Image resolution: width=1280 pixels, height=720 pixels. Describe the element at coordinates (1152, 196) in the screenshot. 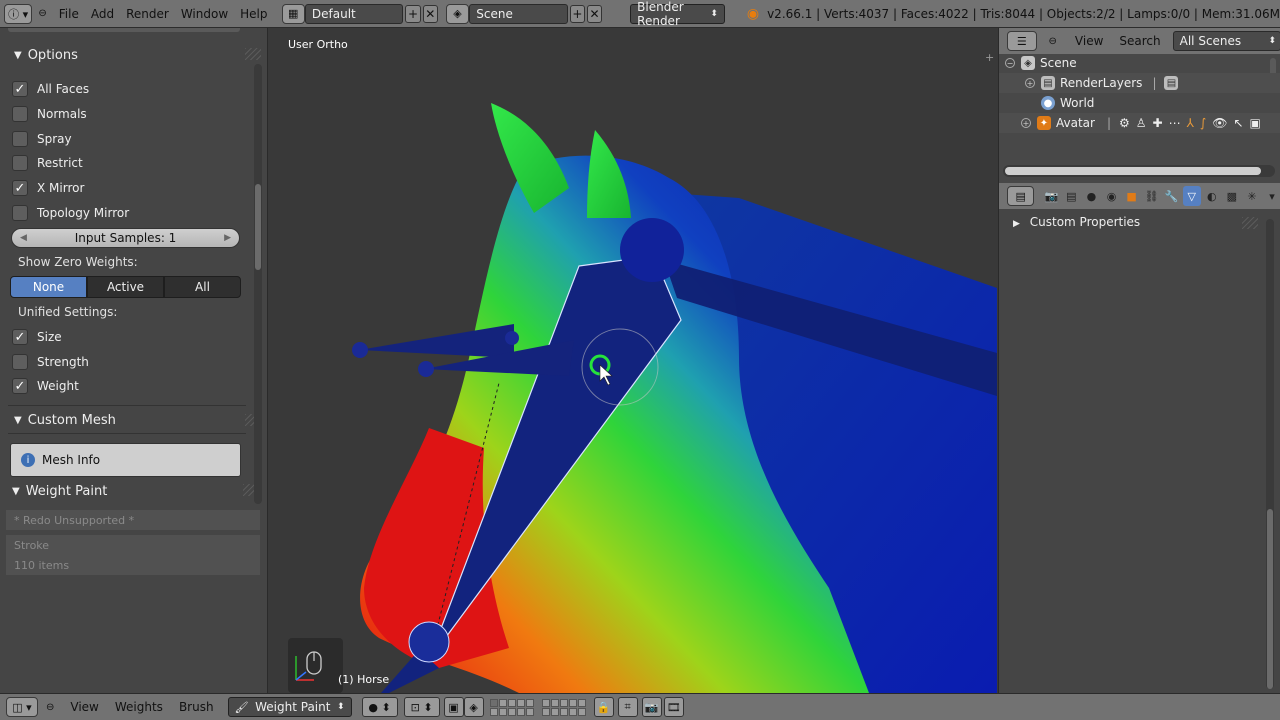

I see `constraints-tab-icon: ⛓` at that location.